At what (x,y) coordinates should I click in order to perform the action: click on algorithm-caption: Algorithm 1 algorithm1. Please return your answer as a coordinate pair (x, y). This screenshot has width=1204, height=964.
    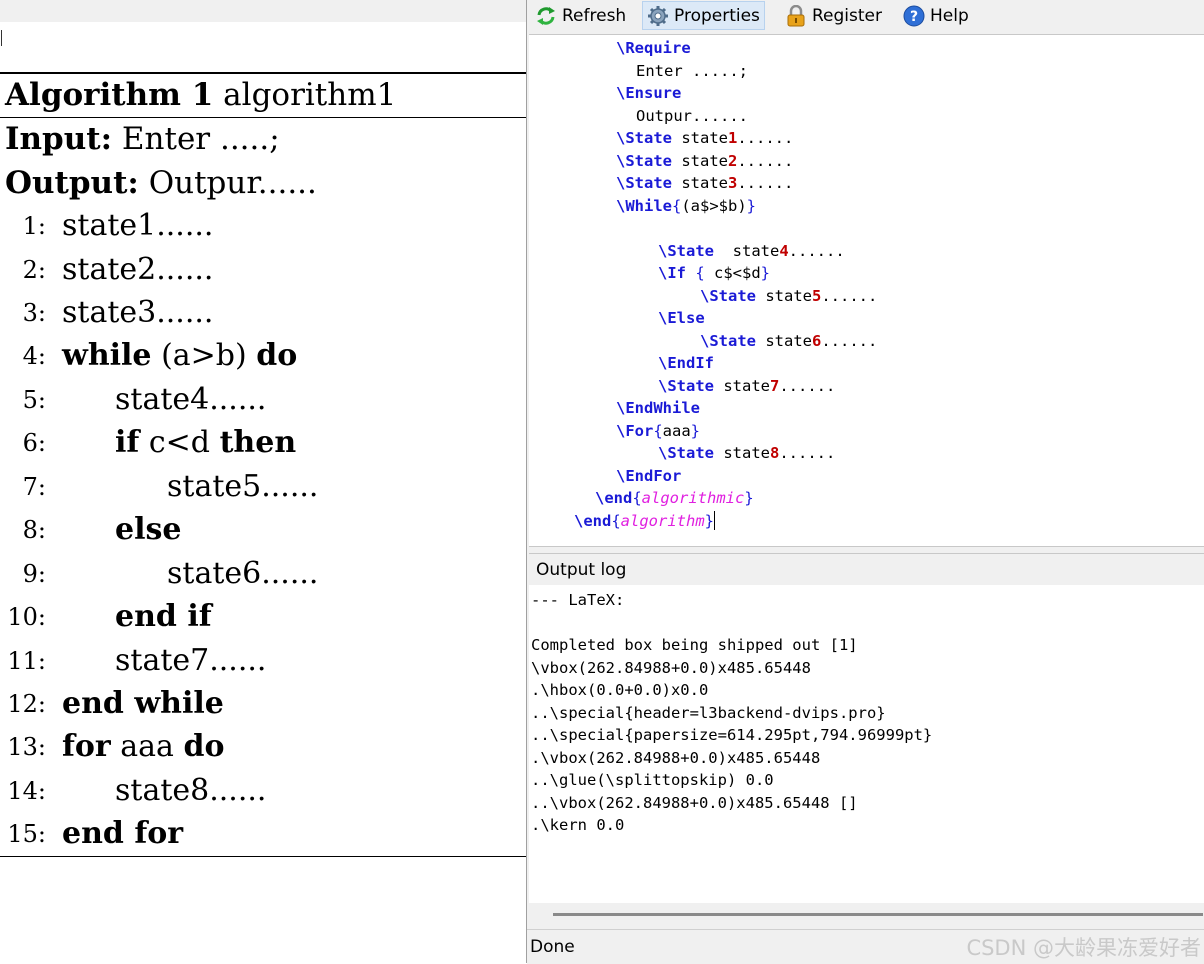
    Looking at the image, I should click on (265, 95).